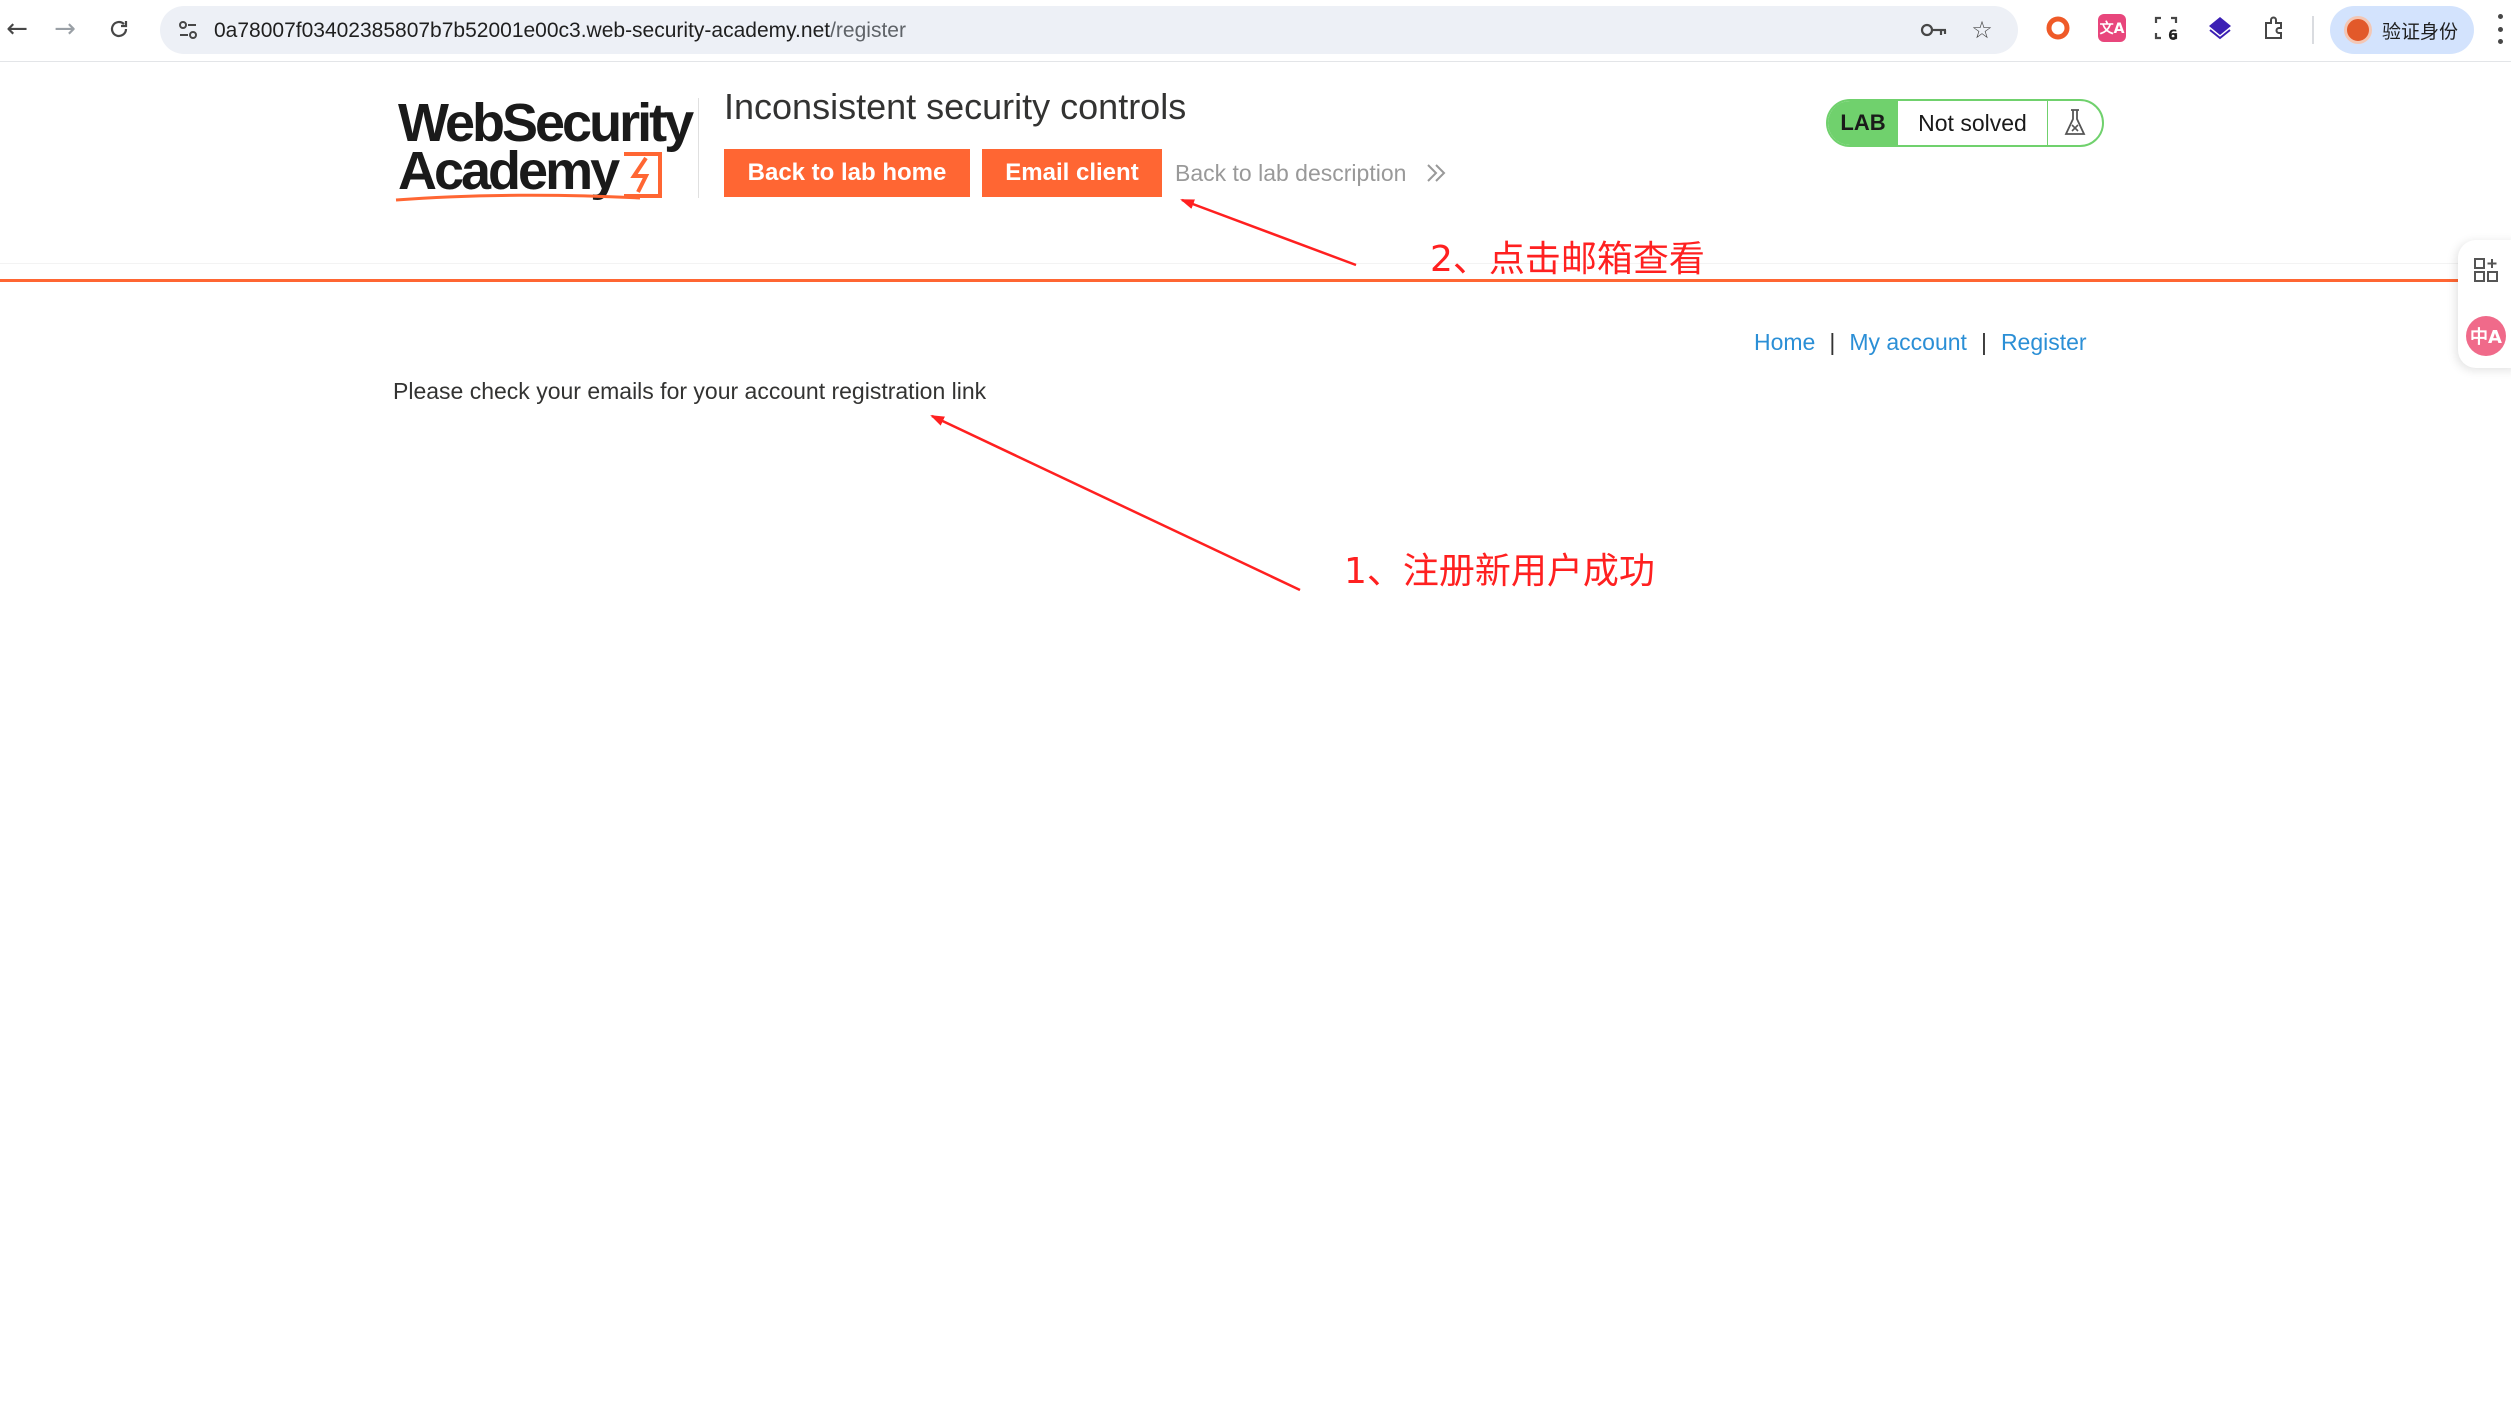 This screenshot has width=2511, height=1428. I want to click on bookmark-star-icon: ☆, so click(1982, 30).